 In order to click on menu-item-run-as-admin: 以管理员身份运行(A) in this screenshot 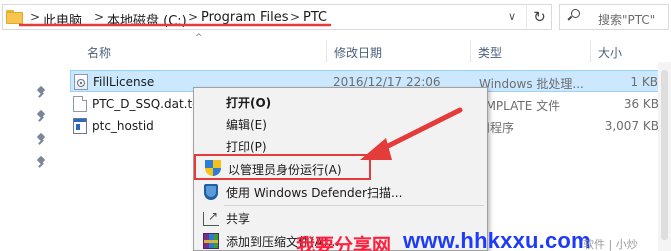, I will do `click(282, 167)`.